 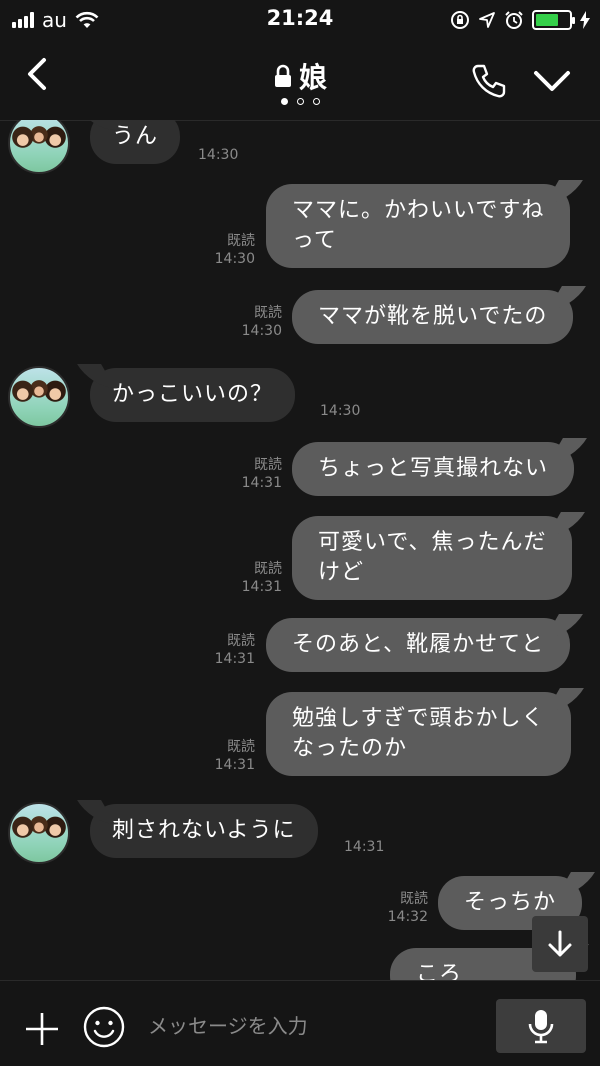 What do you see at coordinates (314, 240) in the screenshot?
I see `message-text-line: って` at bounding box center [314, 240].